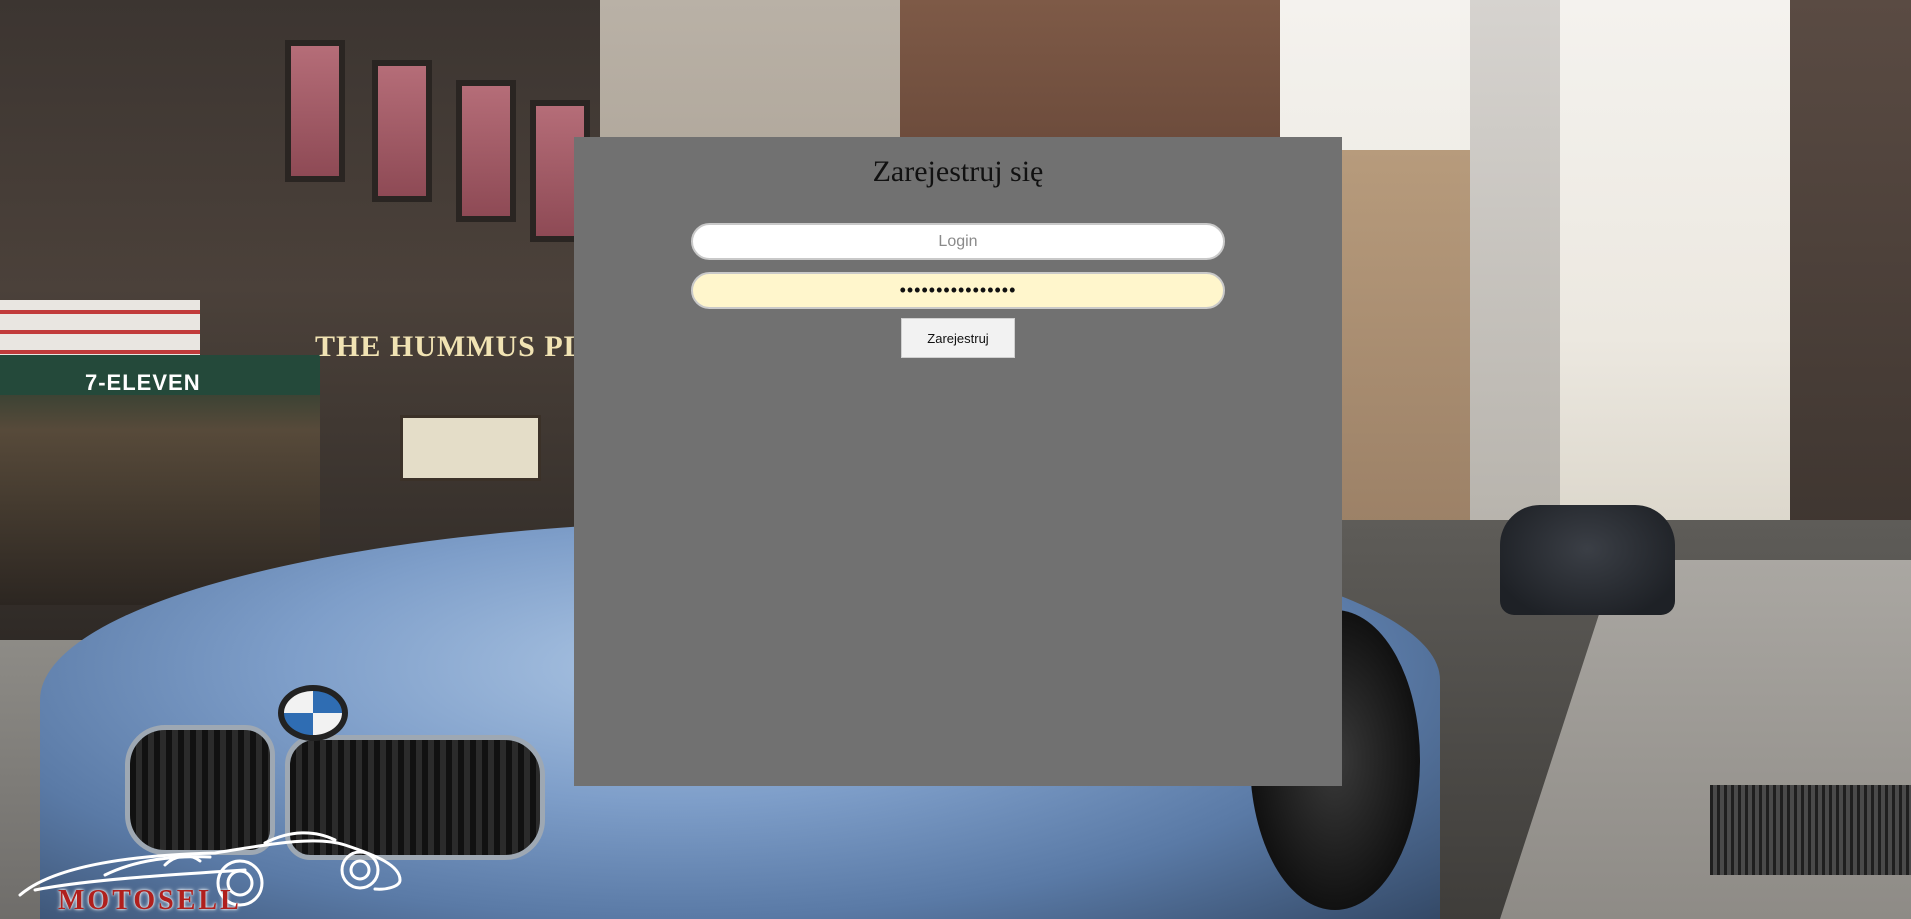 This screenshot has height=919, width=1911. What do you see at coordinates (143, 382) in the screenshot?
I see `store-awning-text: 7-ELEVEN` at bounding box center [143, 382].